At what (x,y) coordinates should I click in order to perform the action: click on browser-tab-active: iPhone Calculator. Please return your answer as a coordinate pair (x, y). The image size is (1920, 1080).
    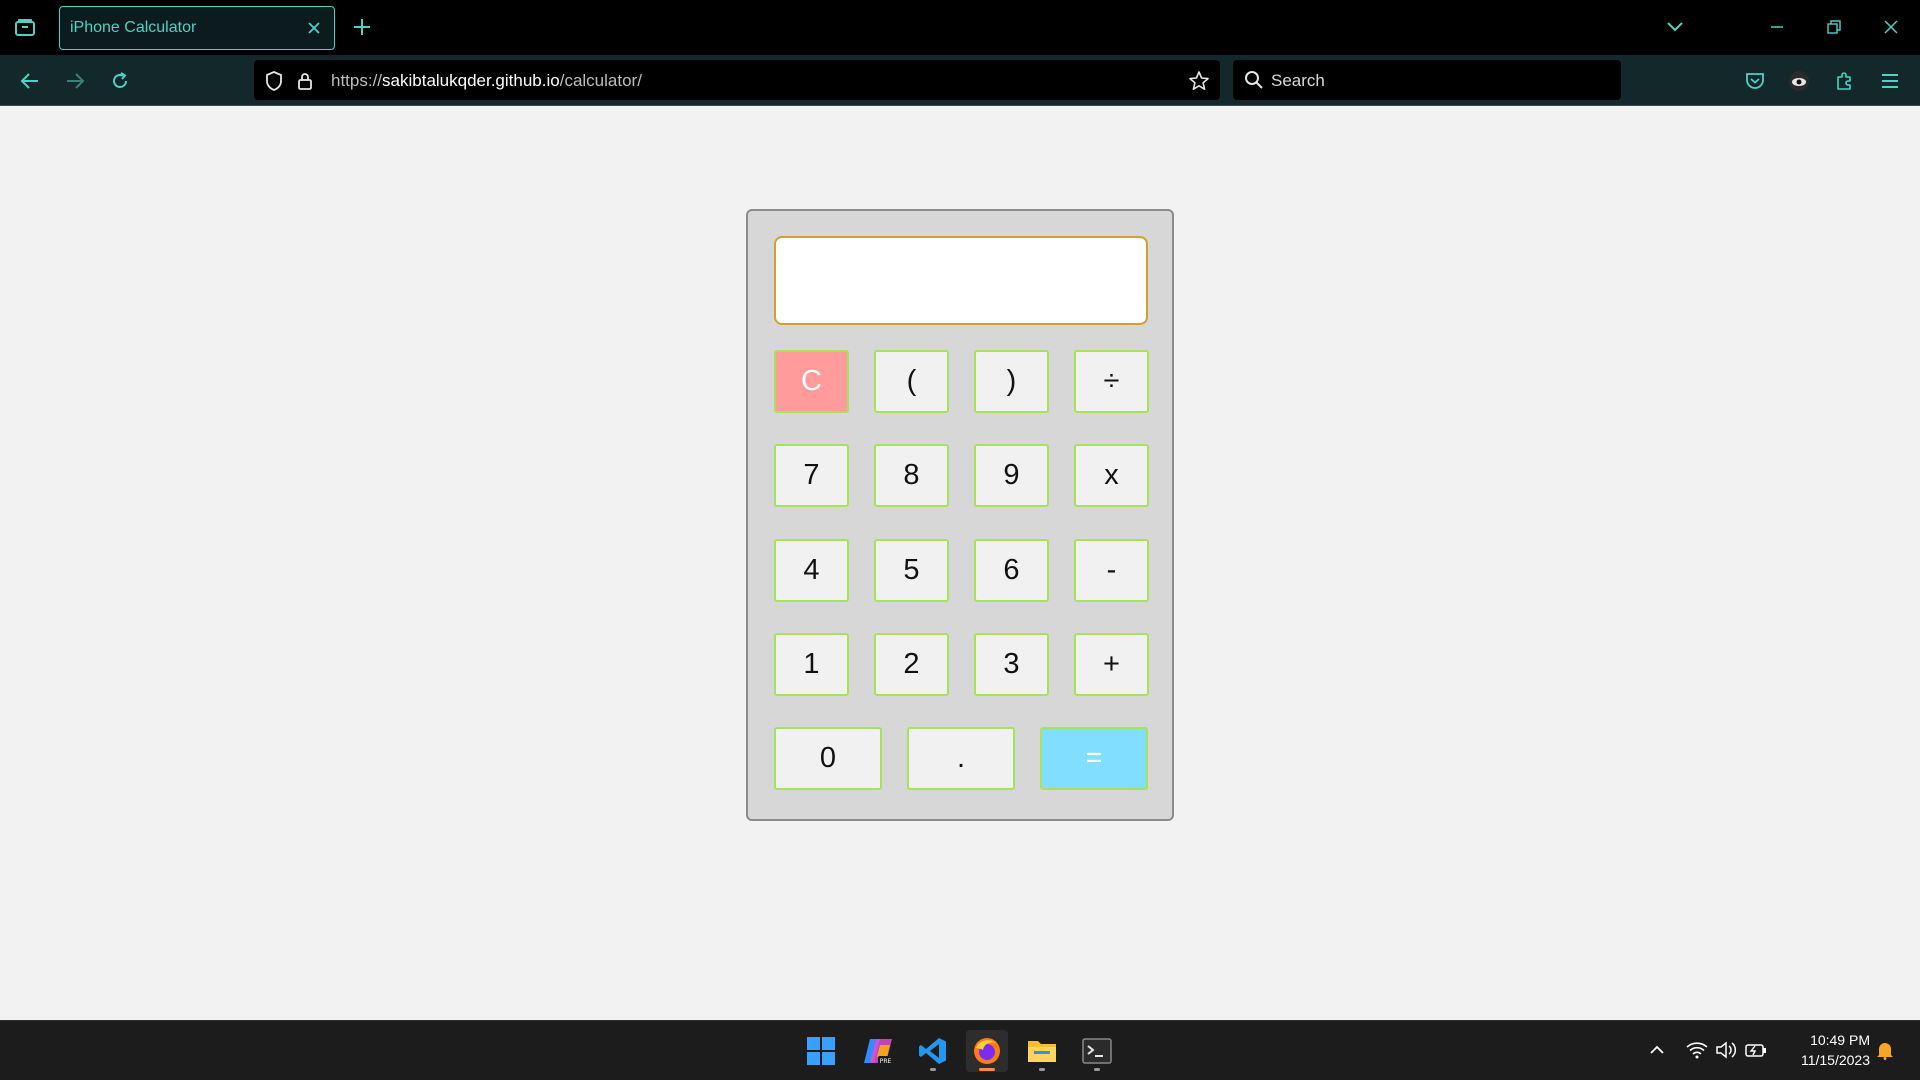
    Looking at the image, I should click on (197, 28).